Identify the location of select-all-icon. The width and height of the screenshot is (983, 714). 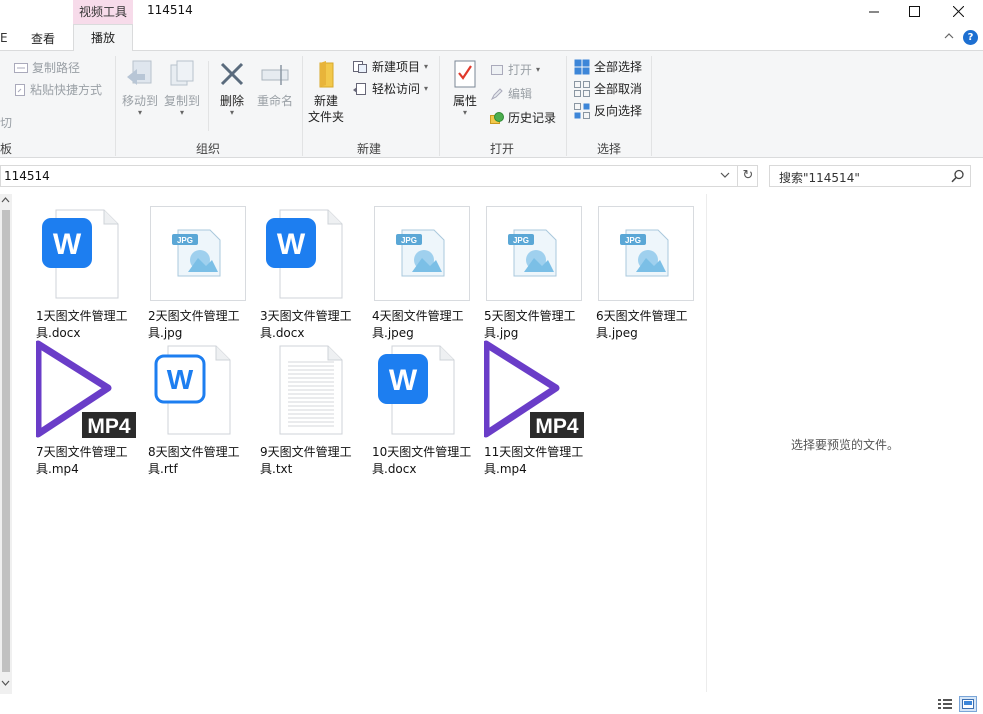
(582, 66).